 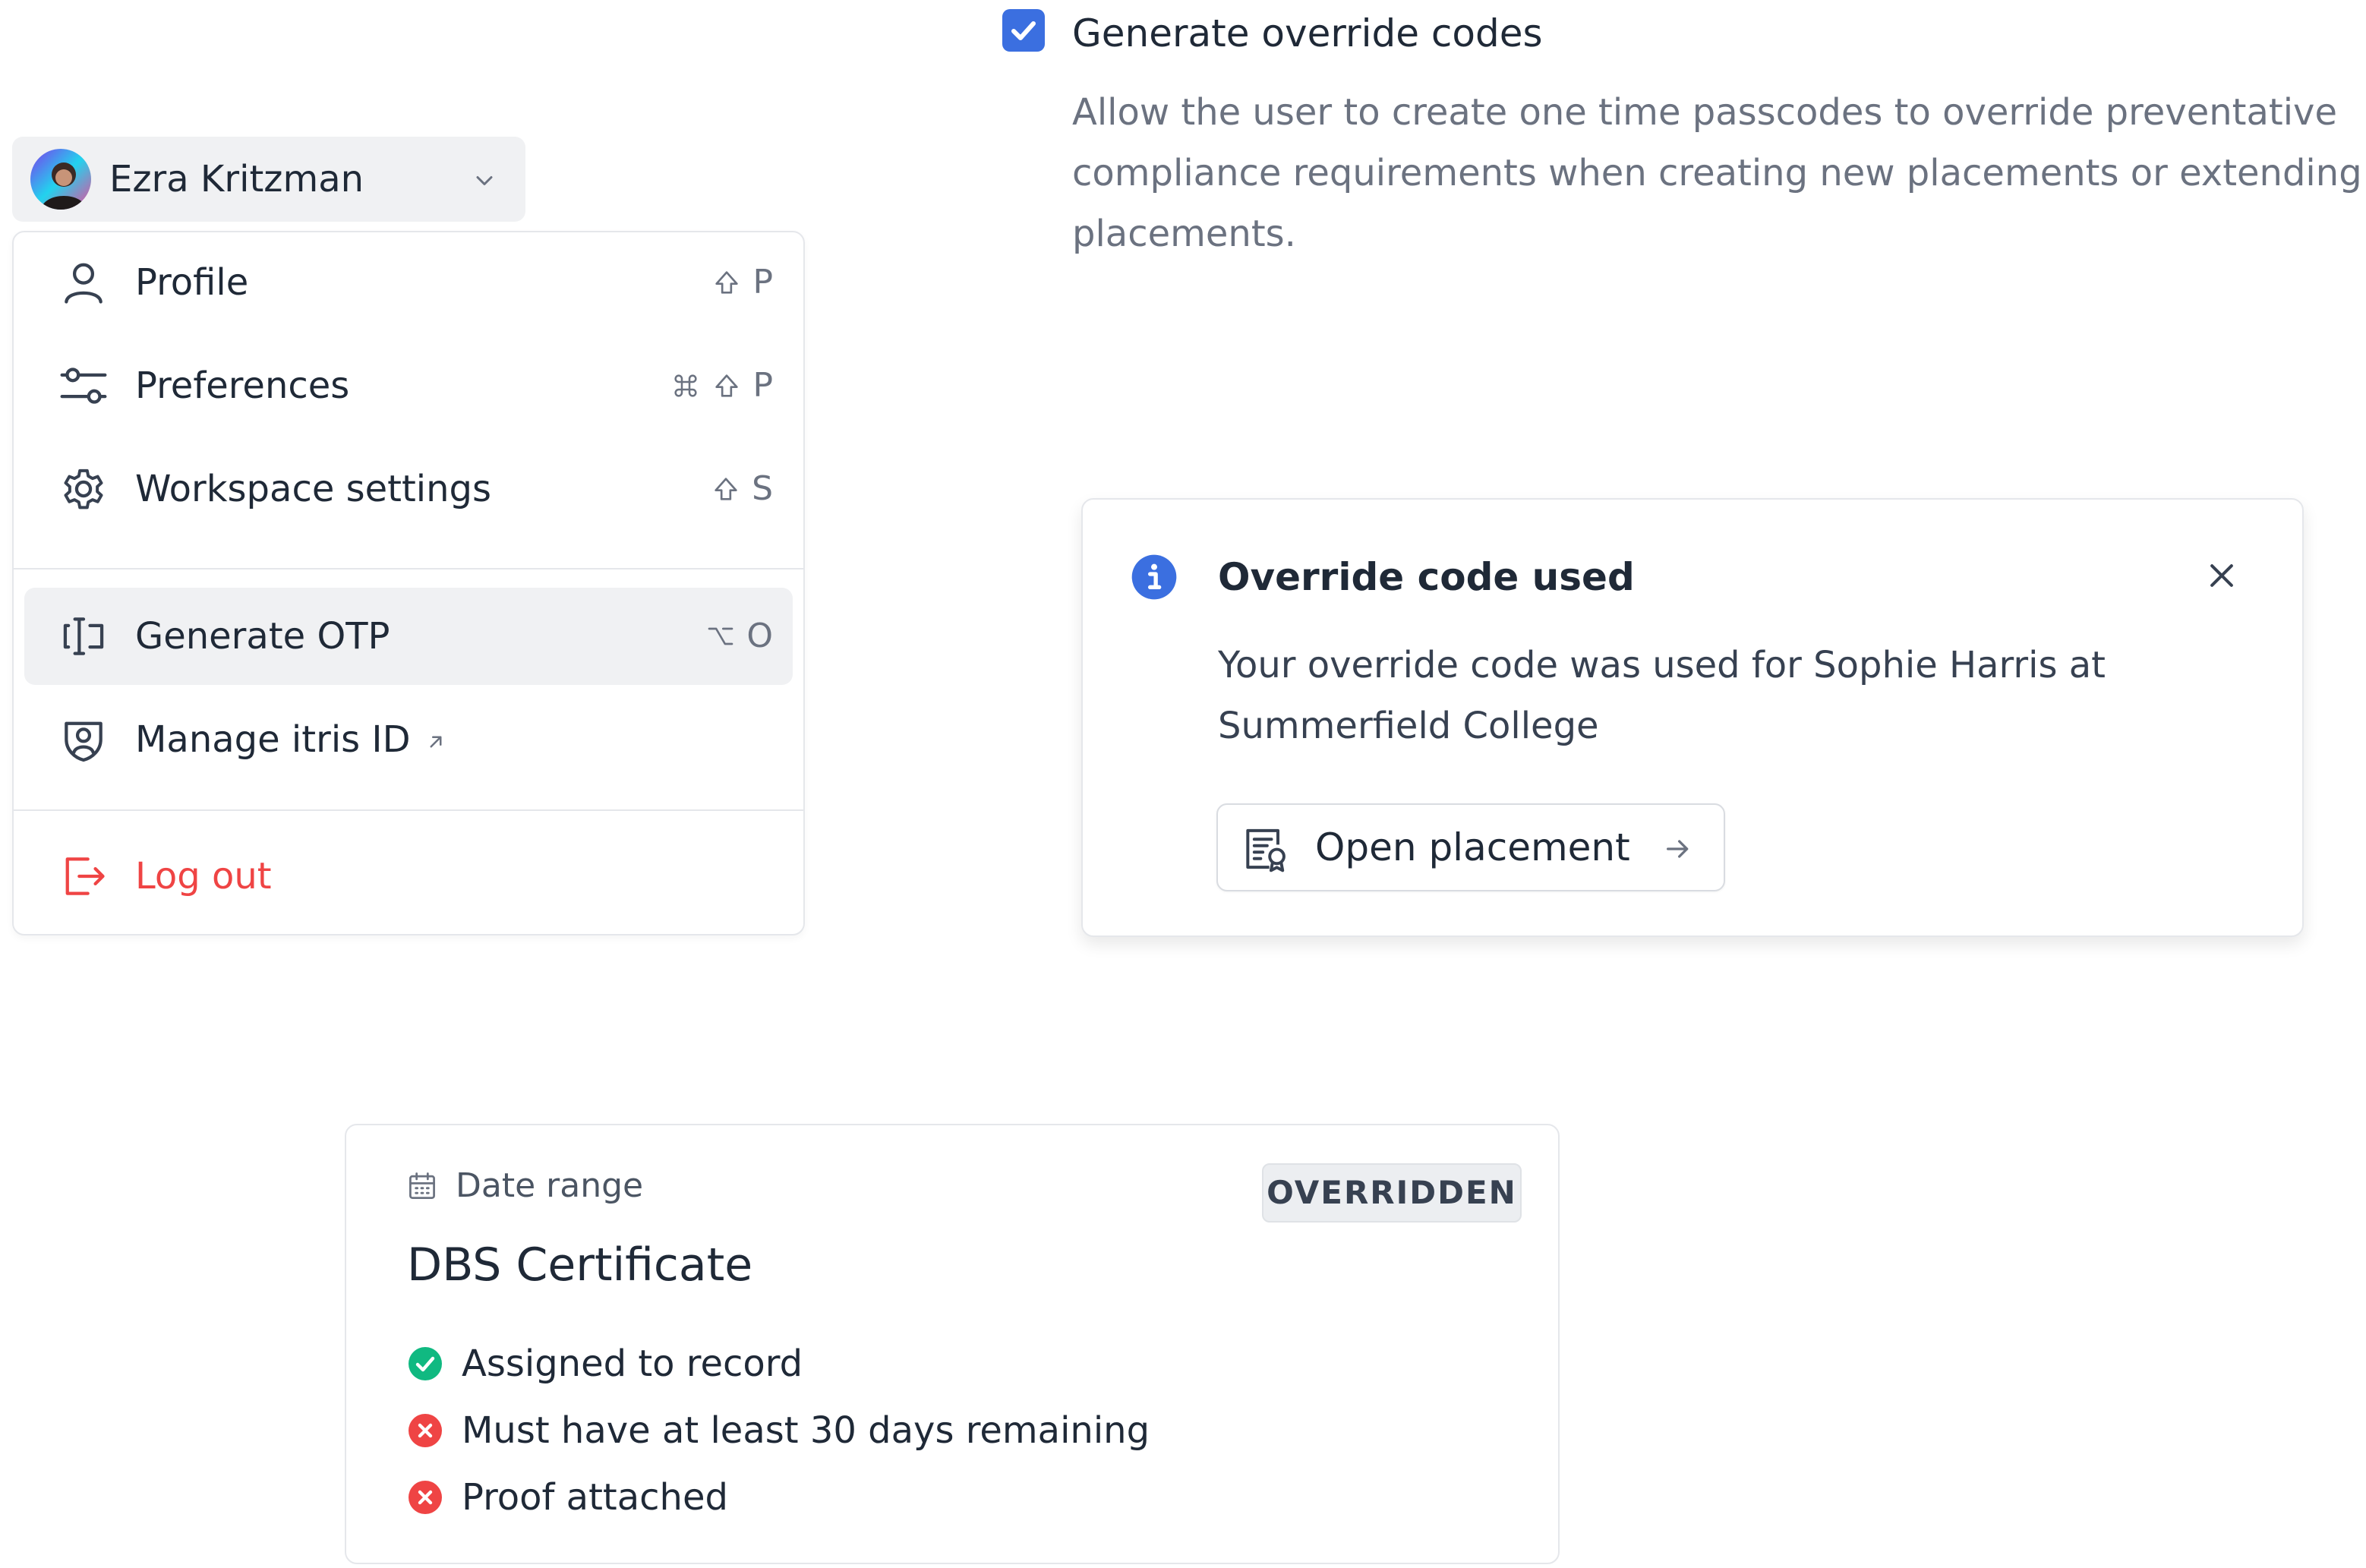 I want to click on toast-title: Override code used, so click(x=1426, y=577).